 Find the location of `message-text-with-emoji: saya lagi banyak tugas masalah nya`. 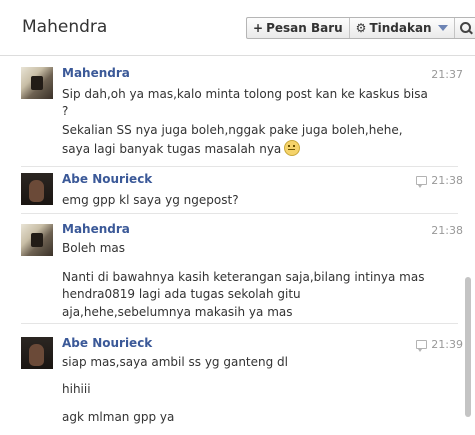

message-text-with-emoji: saya lagi banyak tugas masalah nya is located at coordinates (259, 148).